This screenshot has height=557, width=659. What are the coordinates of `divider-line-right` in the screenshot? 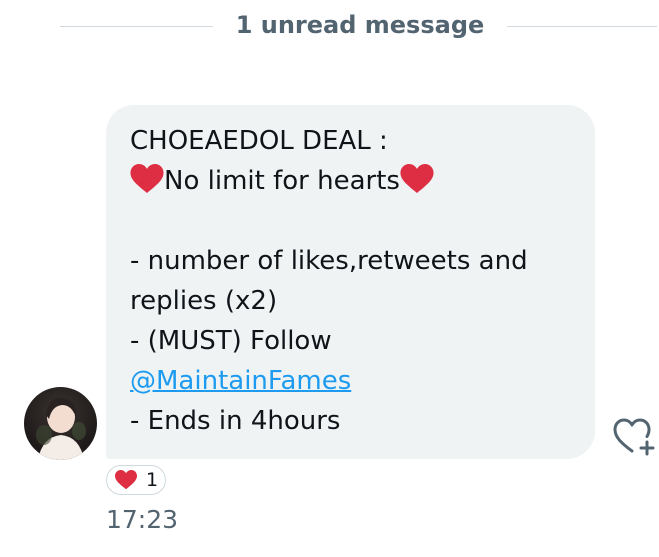 It's located at (582, 26).